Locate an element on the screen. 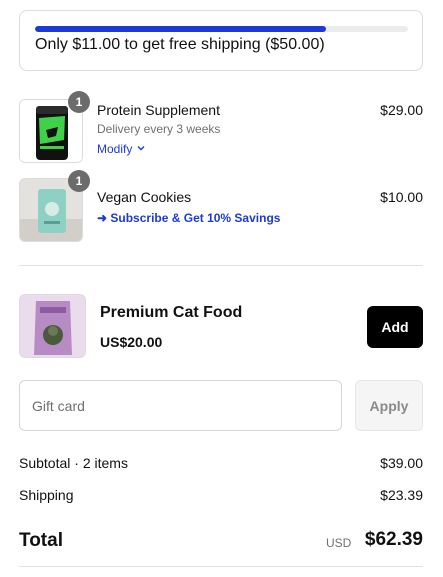  add-upsell-button: Add is located at coordinates (395, 327).